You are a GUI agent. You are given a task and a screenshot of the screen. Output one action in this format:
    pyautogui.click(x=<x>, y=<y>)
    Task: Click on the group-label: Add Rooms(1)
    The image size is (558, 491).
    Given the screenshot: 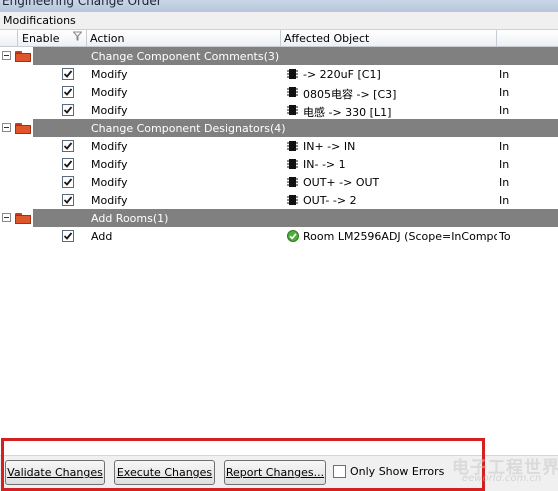 What is the action you would take?
    pyautogui.click(x=130, y=218)
    